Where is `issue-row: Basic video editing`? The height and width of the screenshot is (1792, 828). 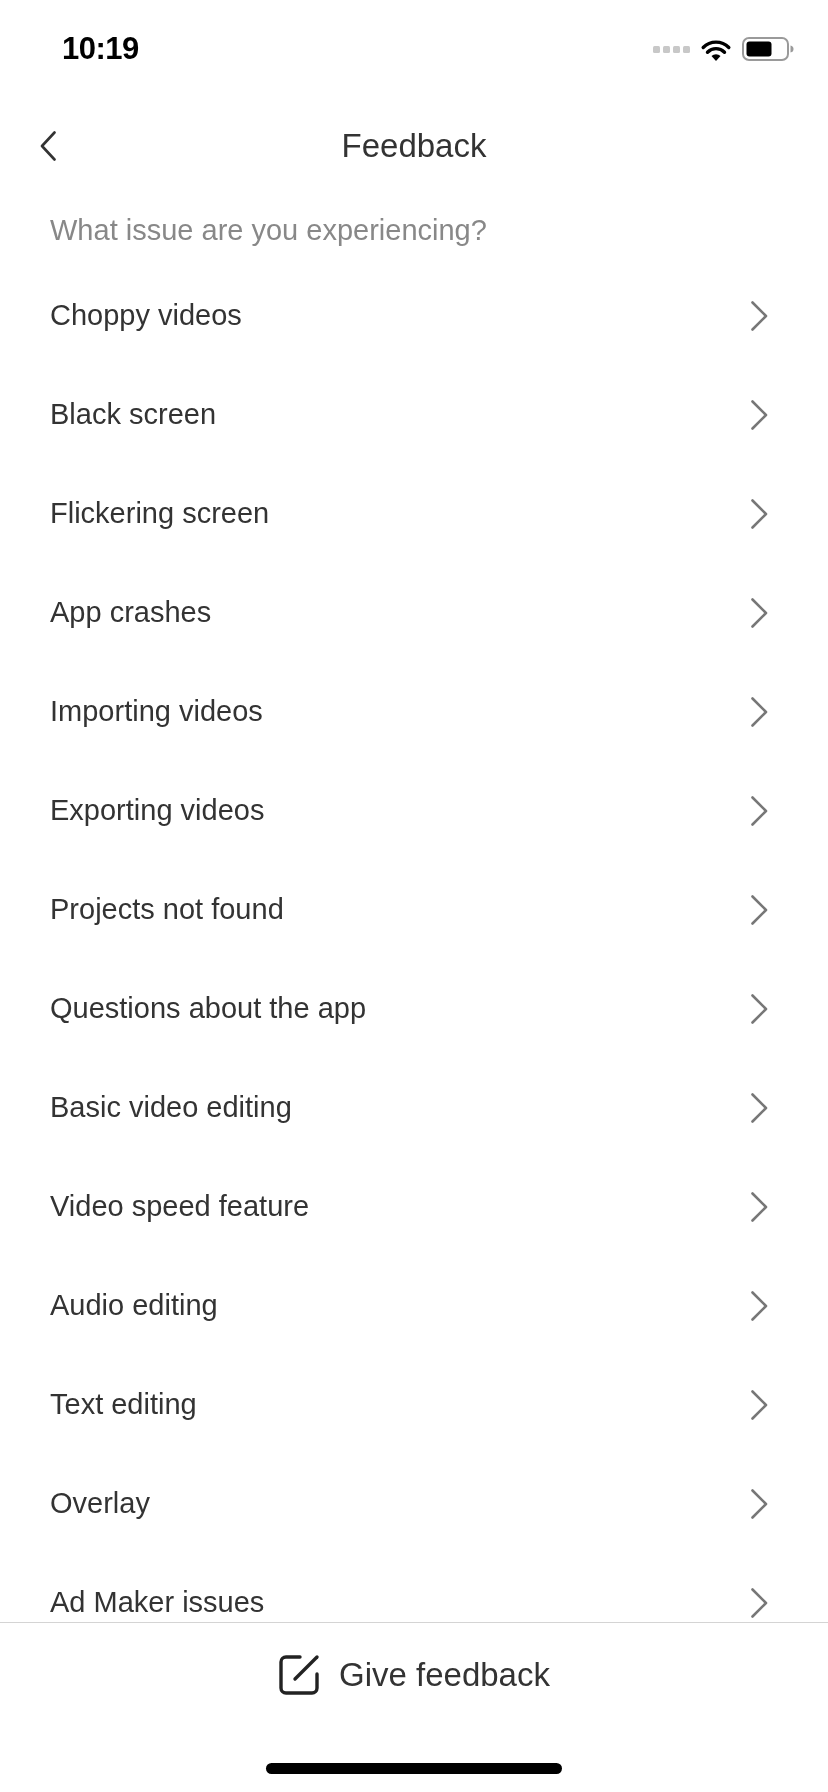
issue-row: Basic video editing is located at coordinates (414, 1107).